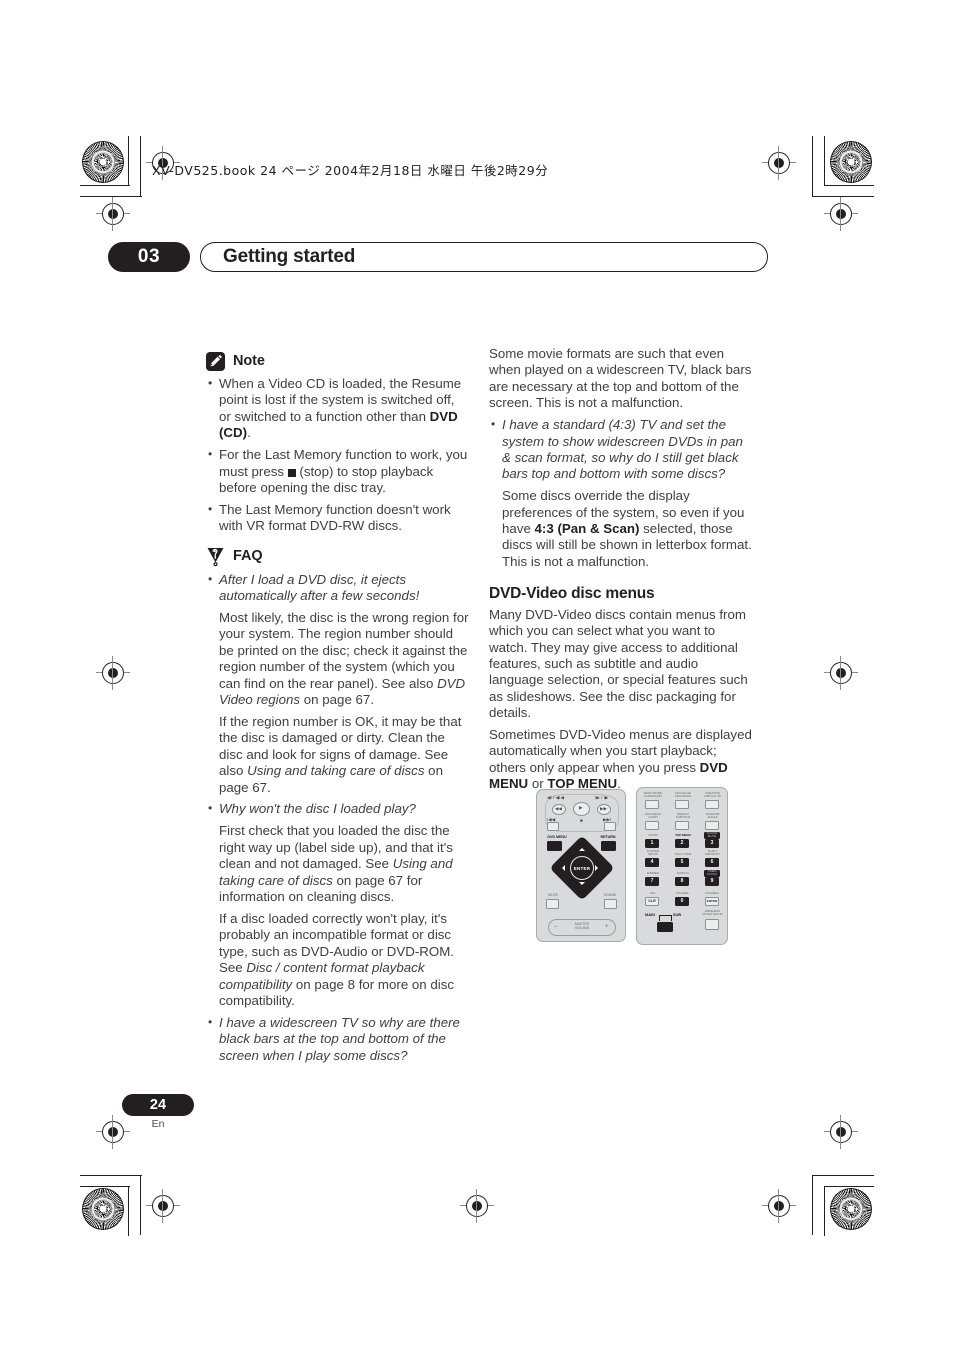 This screenshot has height=1351, width=954. What do you see at coordinates (608, 846) in the screenshot?
I see `return-button` at bounding box center [608, 846].